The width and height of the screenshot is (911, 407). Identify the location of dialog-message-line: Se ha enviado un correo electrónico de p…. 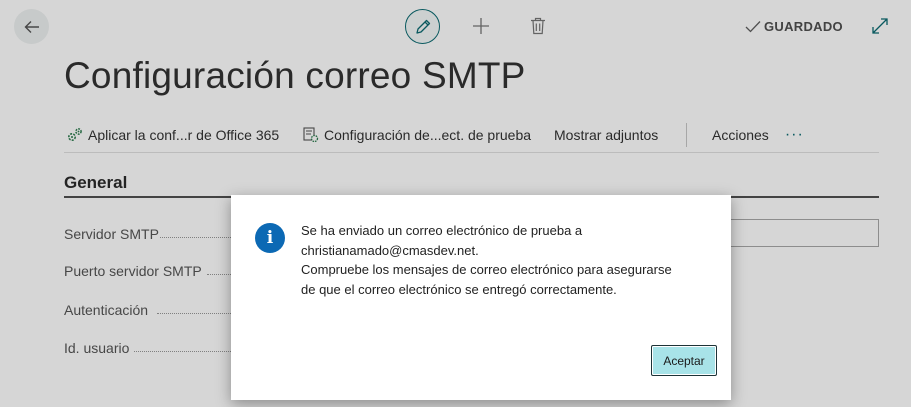
(442, 230).